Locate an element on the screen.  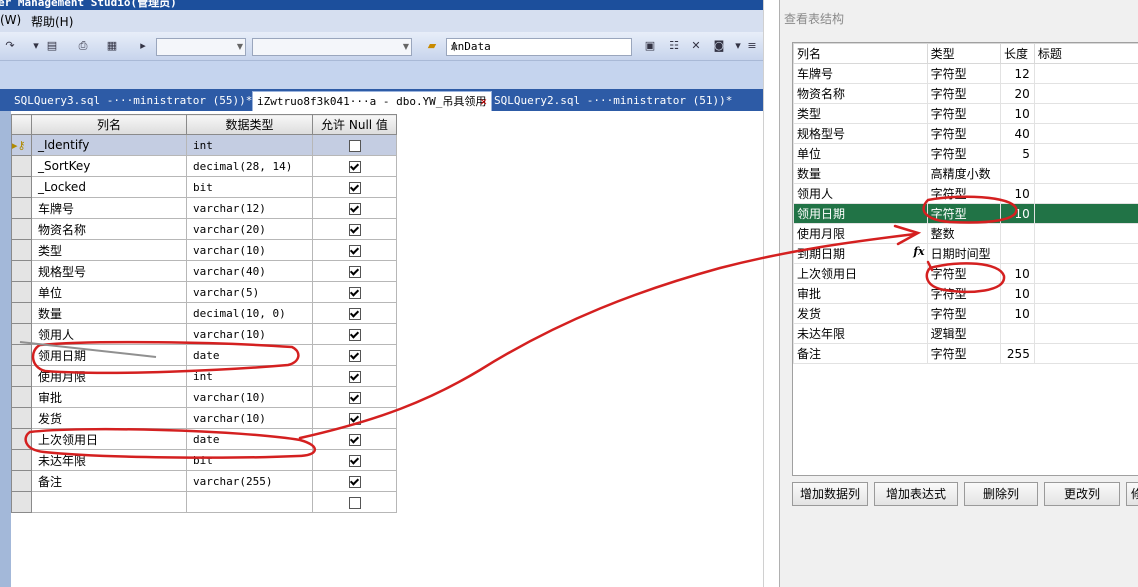
structure-length-cell: 12 is located at coordinates (1017, 73).